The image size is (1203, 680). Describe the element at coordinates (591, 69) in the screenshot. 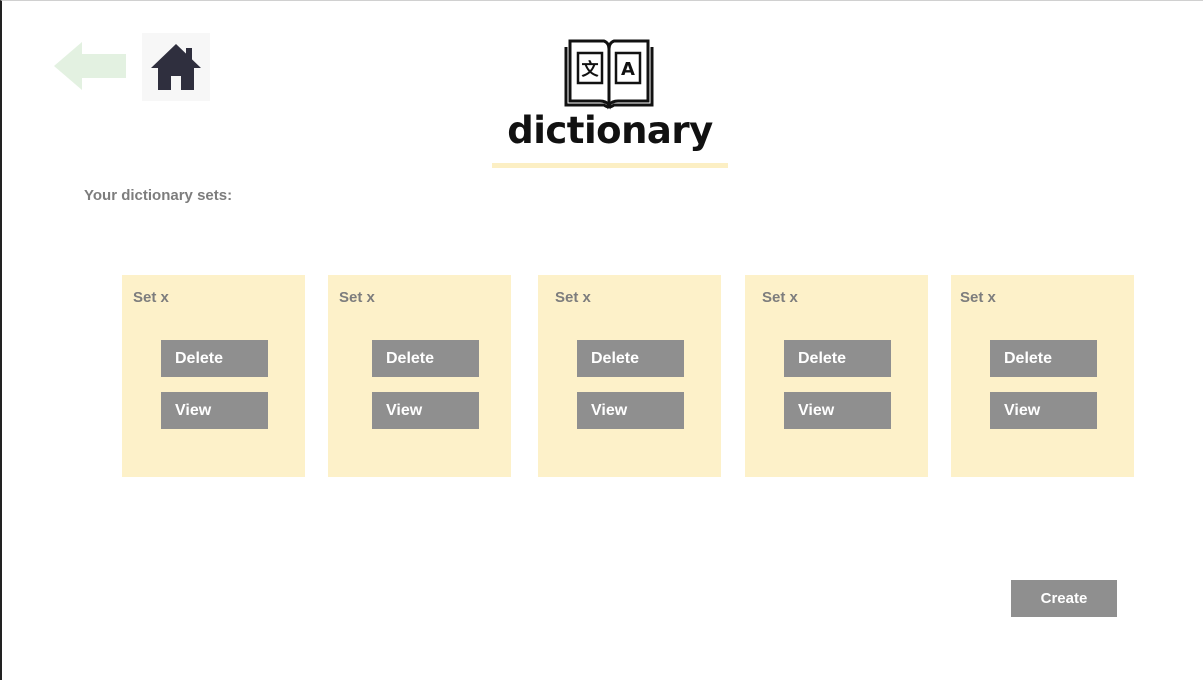

I see `logo-glyph-left: 文` at that location.